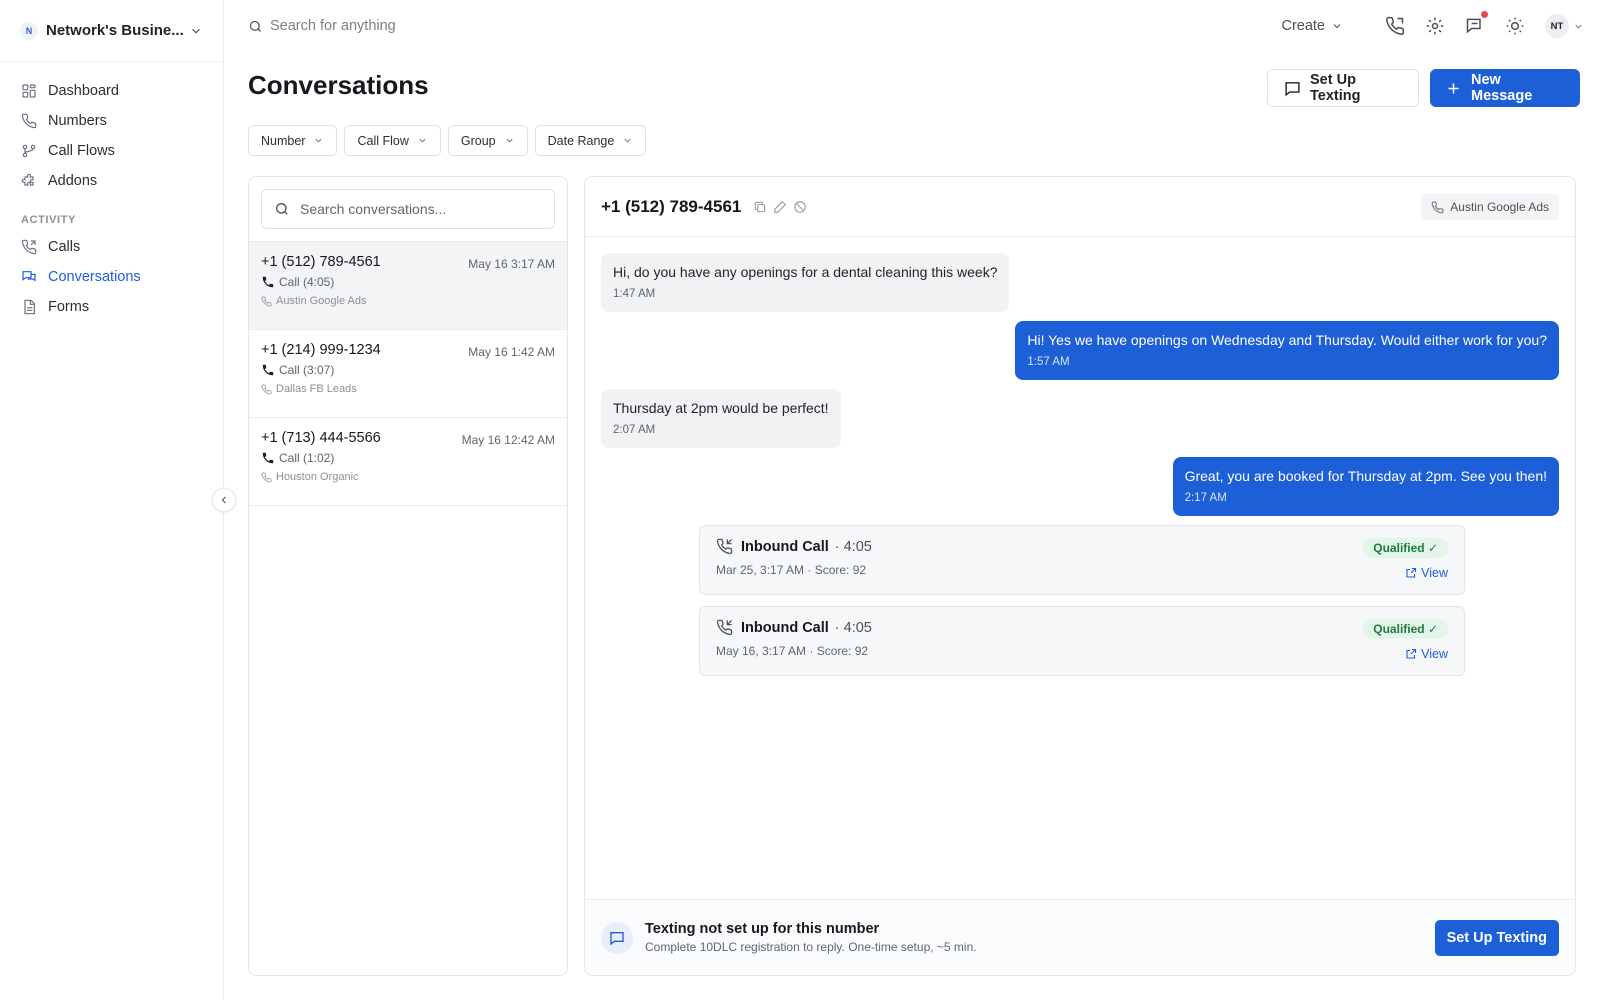  I want to click on call-meta: Mar 25, 3:17 AM · Score: 92, so click(791, 570).